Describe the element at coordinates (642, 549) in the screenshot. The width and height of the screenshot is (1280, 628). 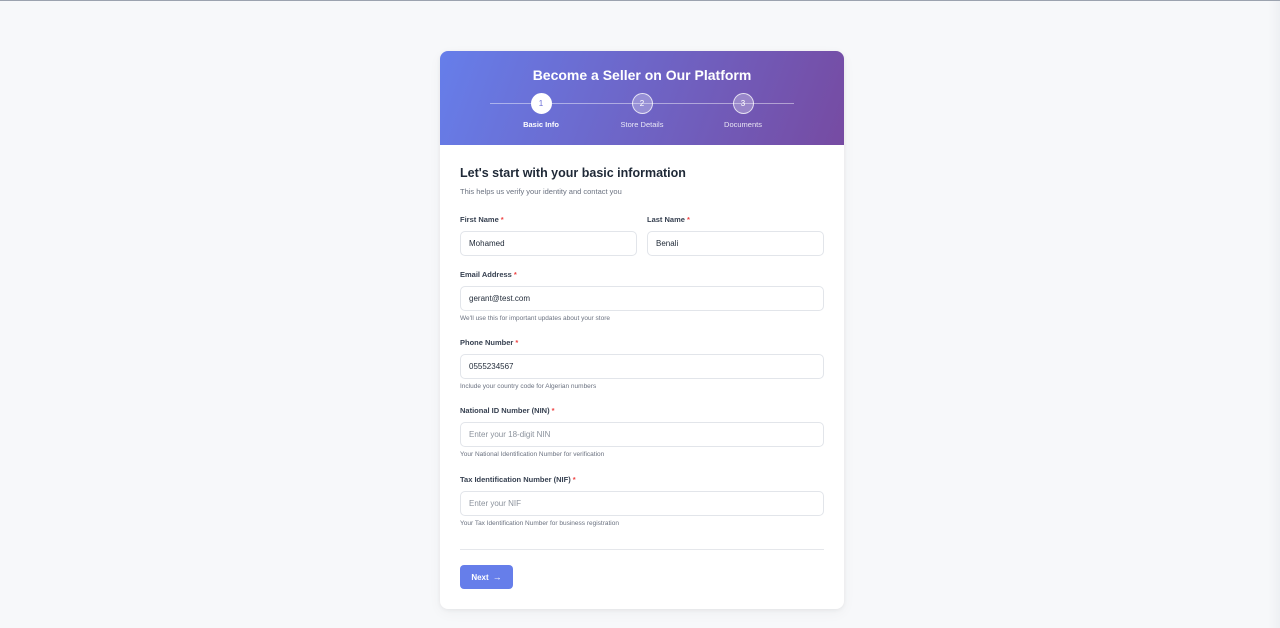
I see `form-divider` at that location.